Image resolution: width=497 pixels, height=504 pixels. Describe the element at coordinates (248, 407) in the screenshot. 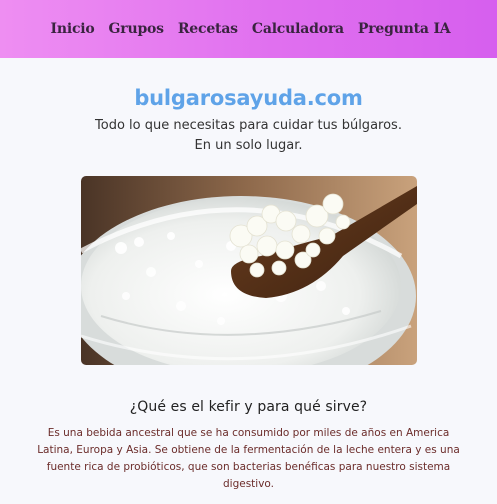

I see `section-title: ¿Qué es el kefir y para qué sirve?` at that location.